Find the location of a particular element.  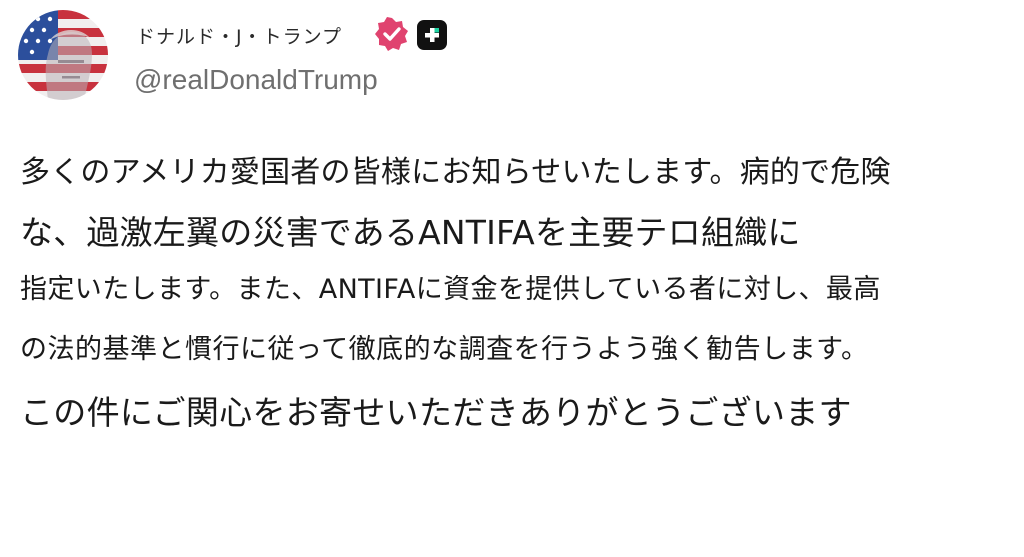

post-text-line: 多くのアメリカ愛国者の皆様にお知らせいたします。病的で危険 is located at coordinates (455, 172).